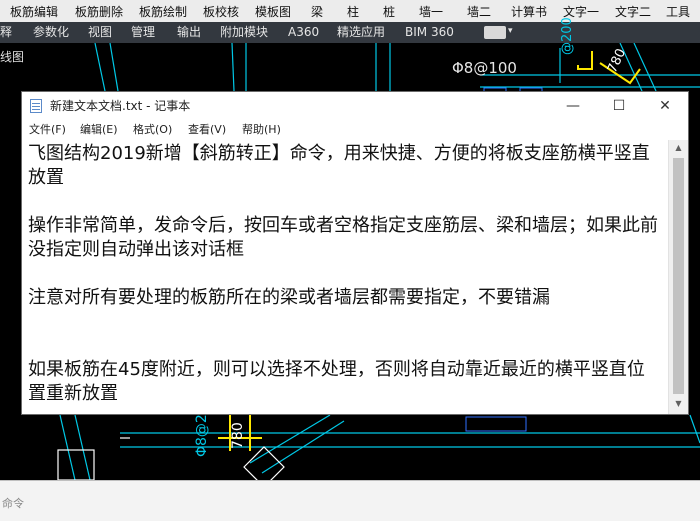  What do you see at coordinates (678, 404) in the screenshot?
I see `scroll-down-icon: ▼` at bounding box center [678, 404].